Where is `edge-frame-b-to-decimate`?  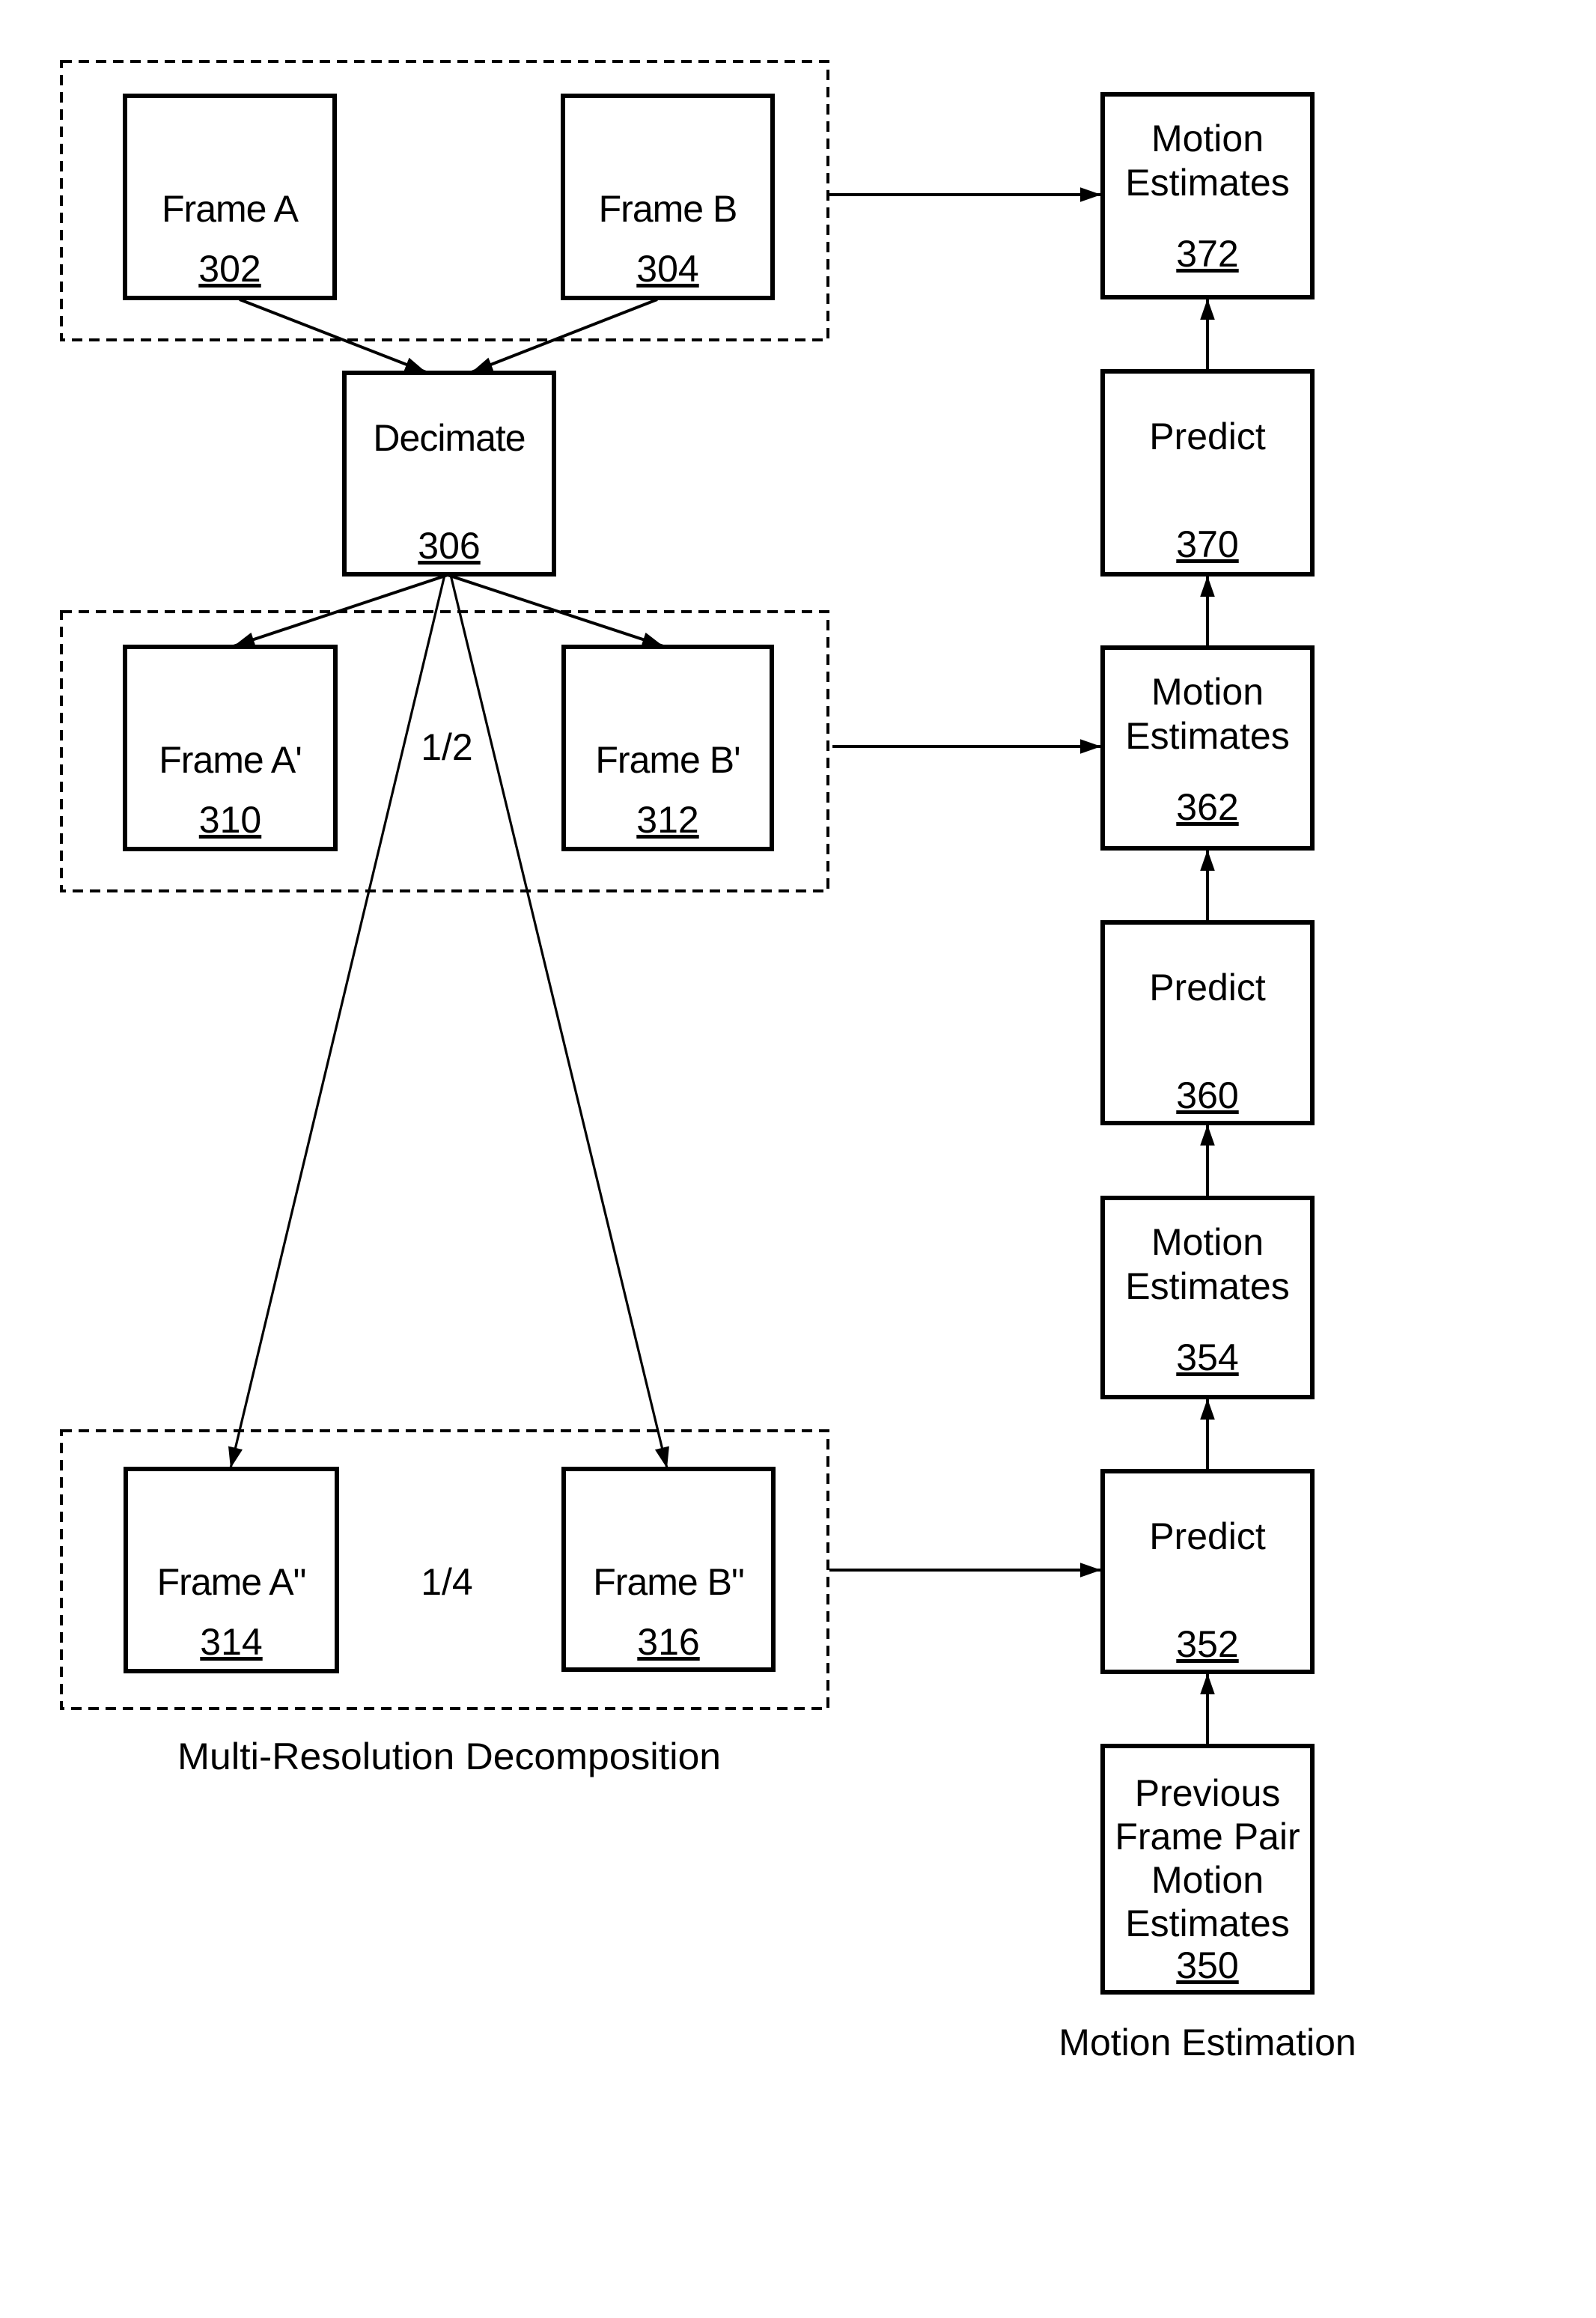
edge-frame-b-to-decimate is located at coordinates (565, 336).